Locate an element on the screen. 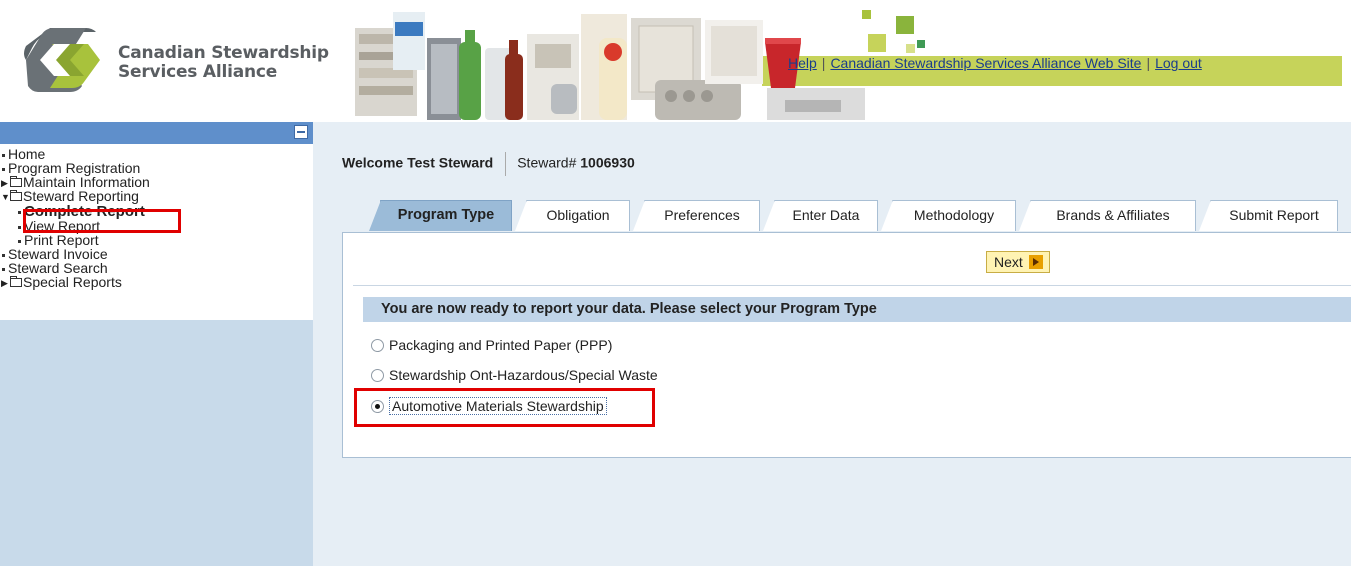  brand-name: Canadian Stewardship Services Alliance is located at coordinates (223, 63).